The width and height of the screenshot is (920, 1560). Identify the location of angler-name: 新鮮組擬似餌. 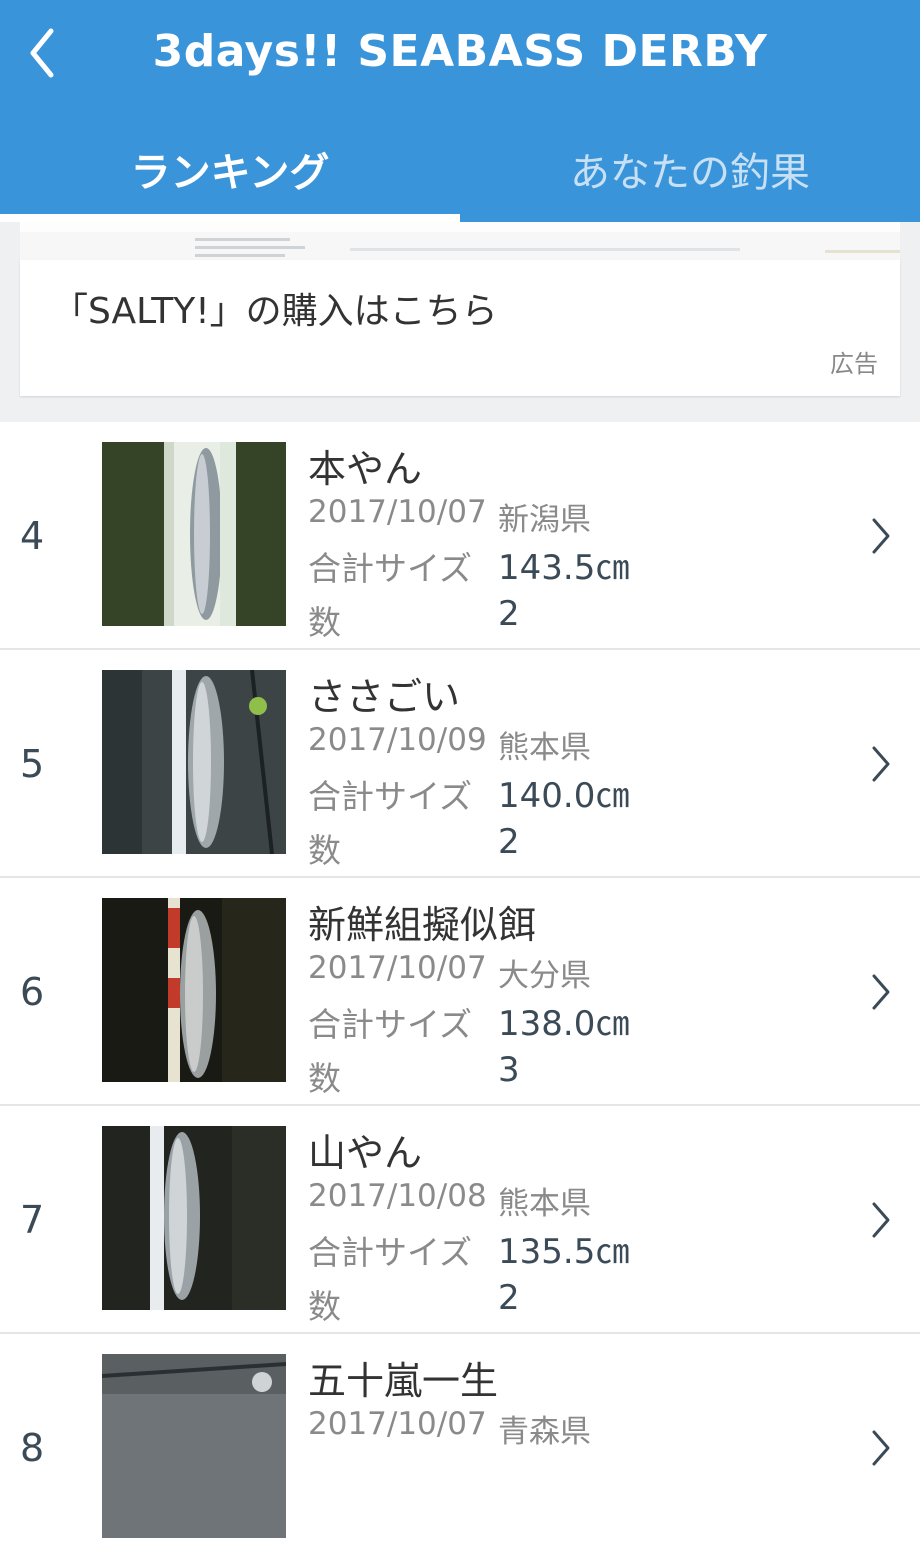
(422, 925).